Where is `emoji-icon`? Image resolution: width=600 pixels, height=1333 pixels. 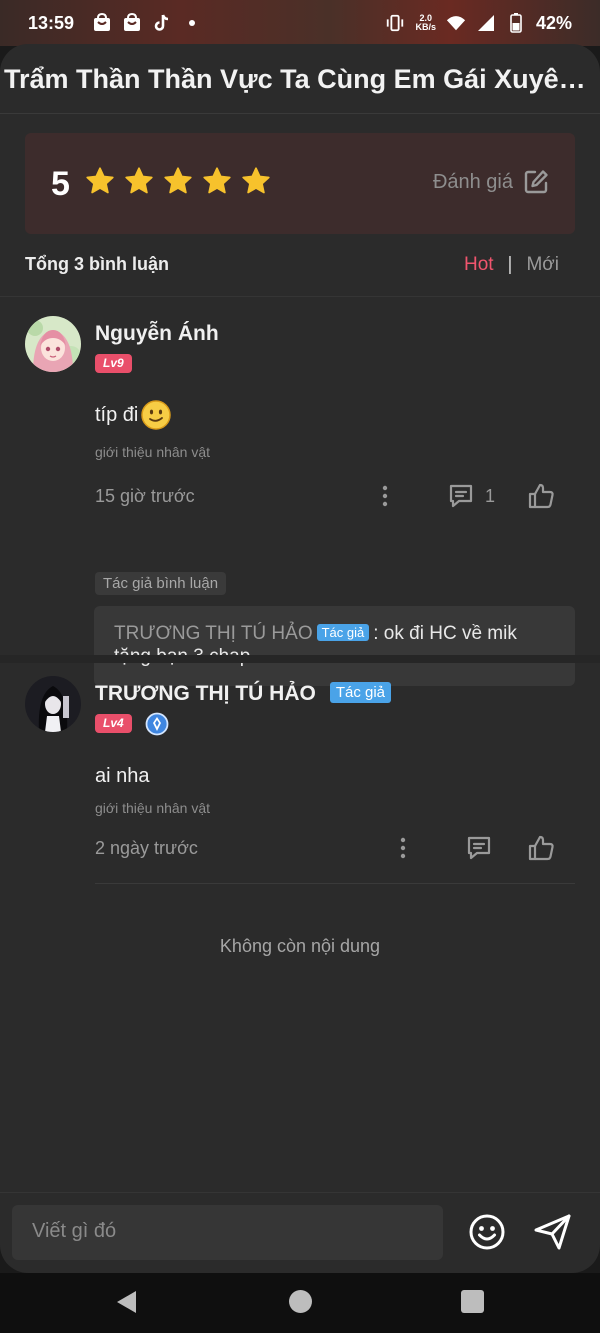
emoji-icon is located at coordinates (487, 1232).